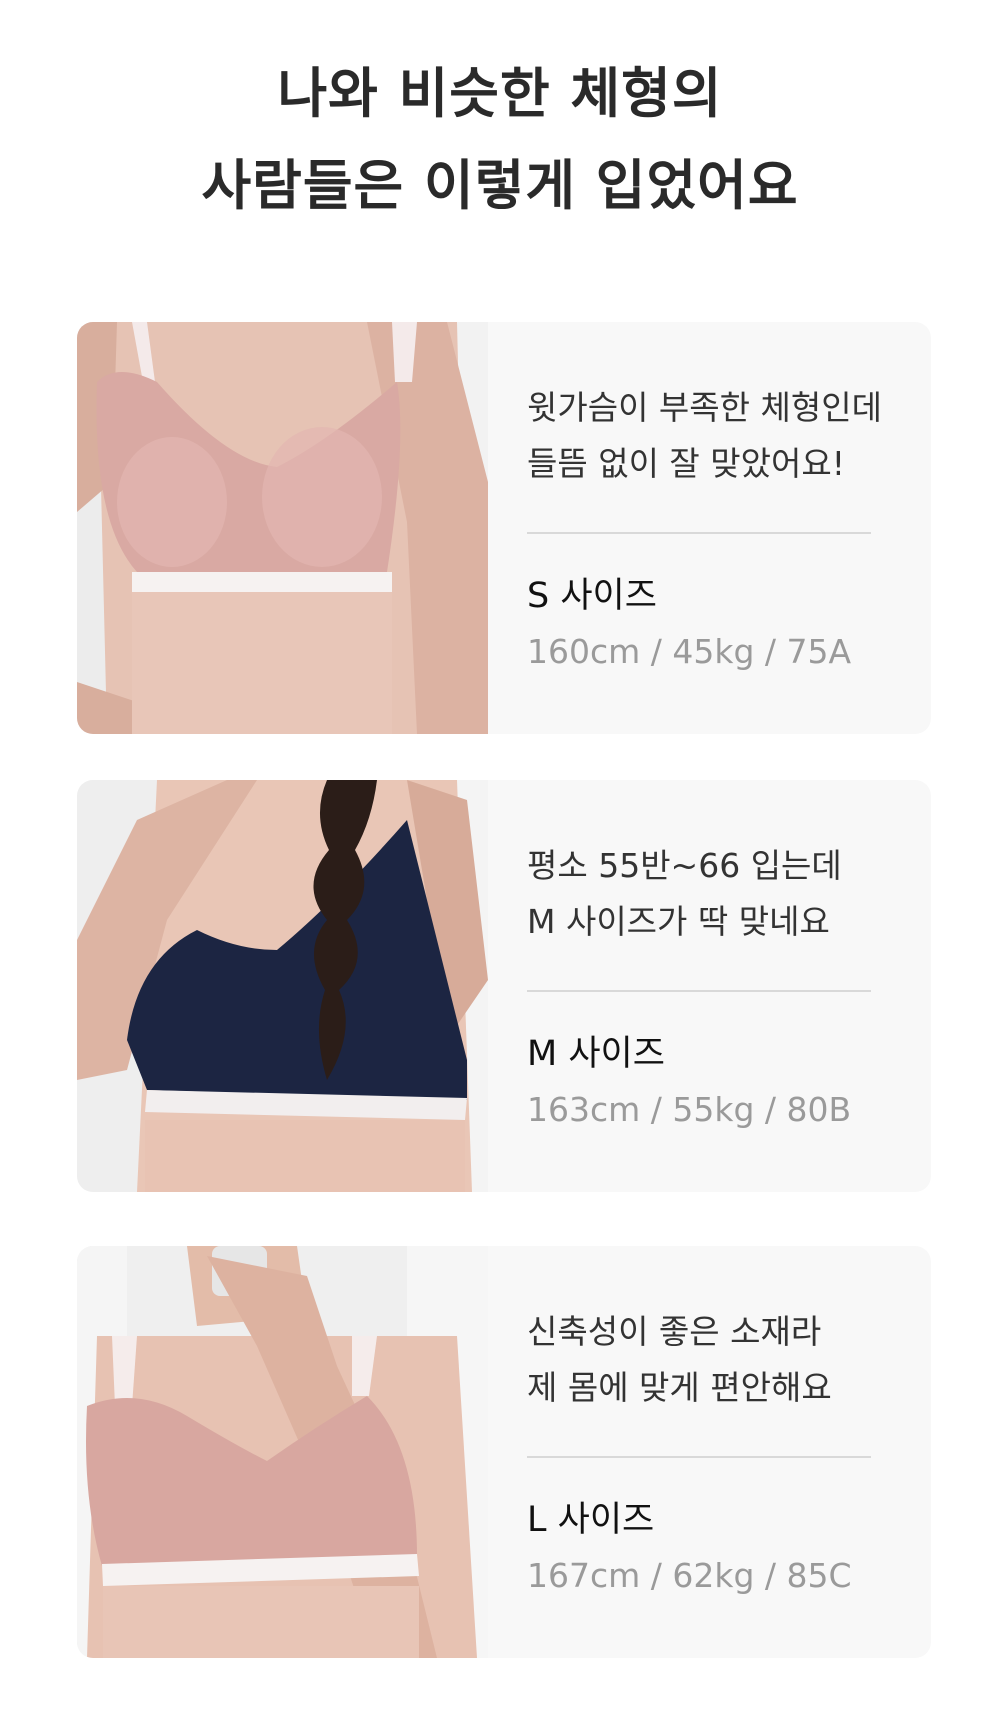  Describe the element at coordinates (500, 140) in the screenshot. I see `section-heading: 나와 비슷한 체형의 사람들은 이렇게 입었어요` at that location.